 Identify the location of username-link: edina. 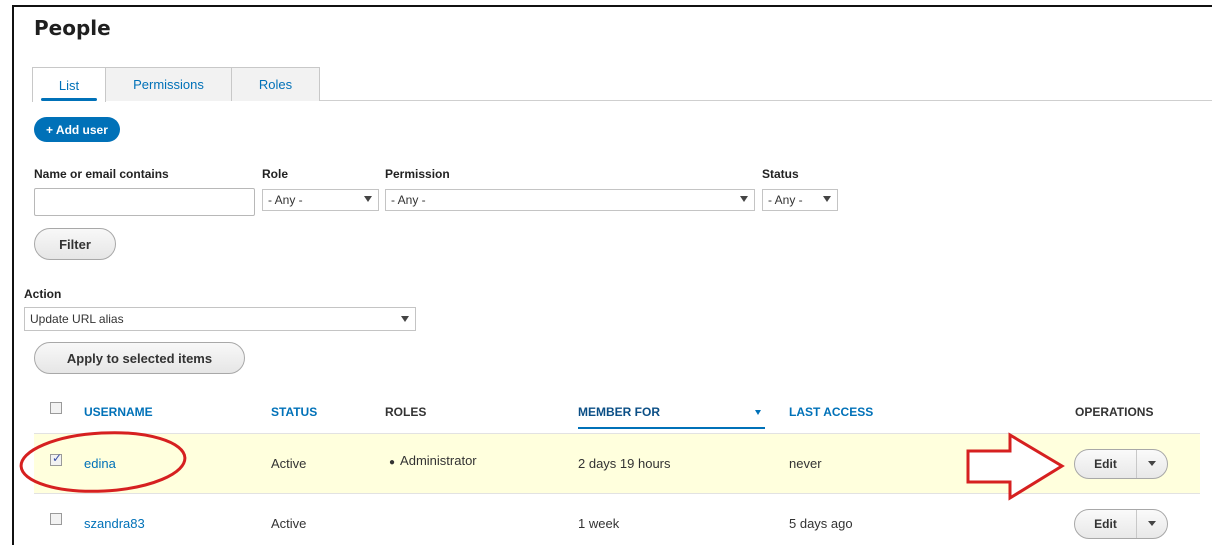
(100, 463).